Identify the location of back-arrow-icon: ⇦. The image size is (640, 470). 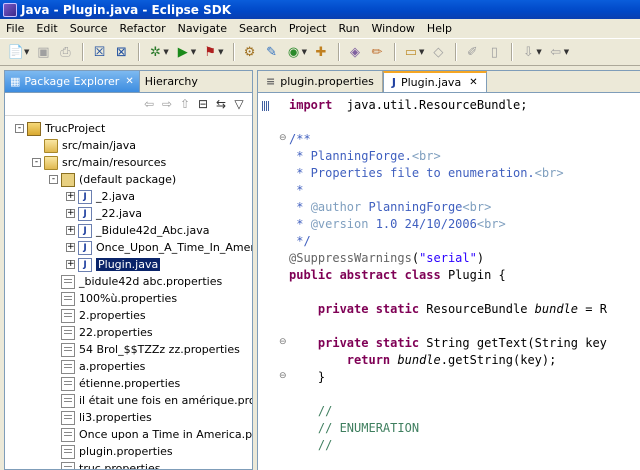
(149, 104).